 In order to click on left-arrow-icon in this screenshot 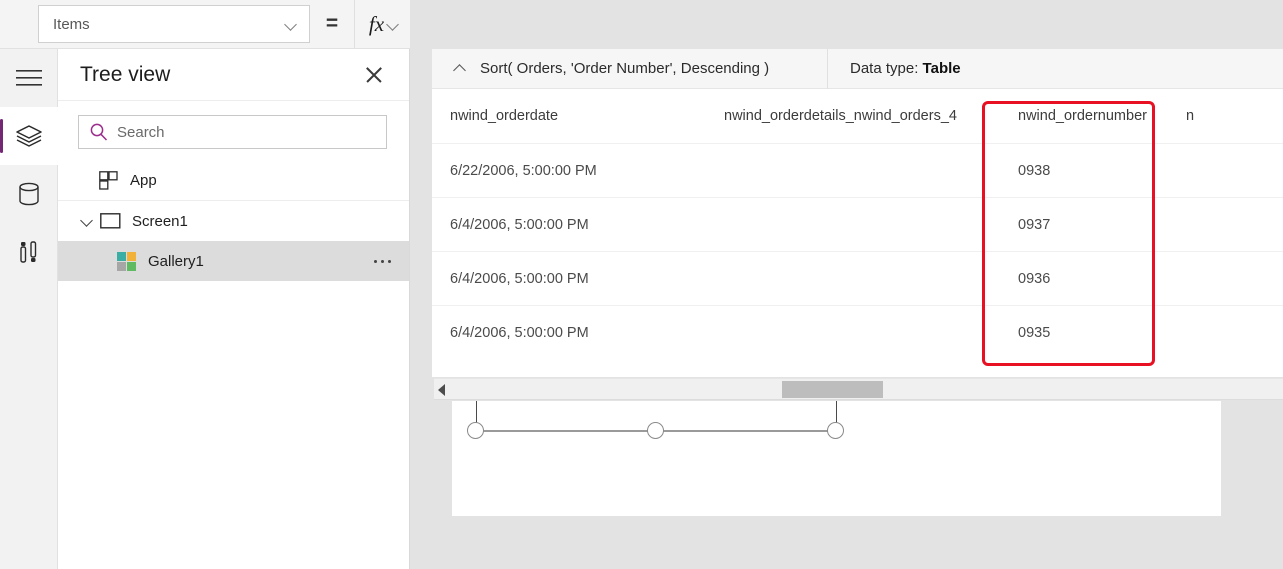, I will do `click(441, 390)`.